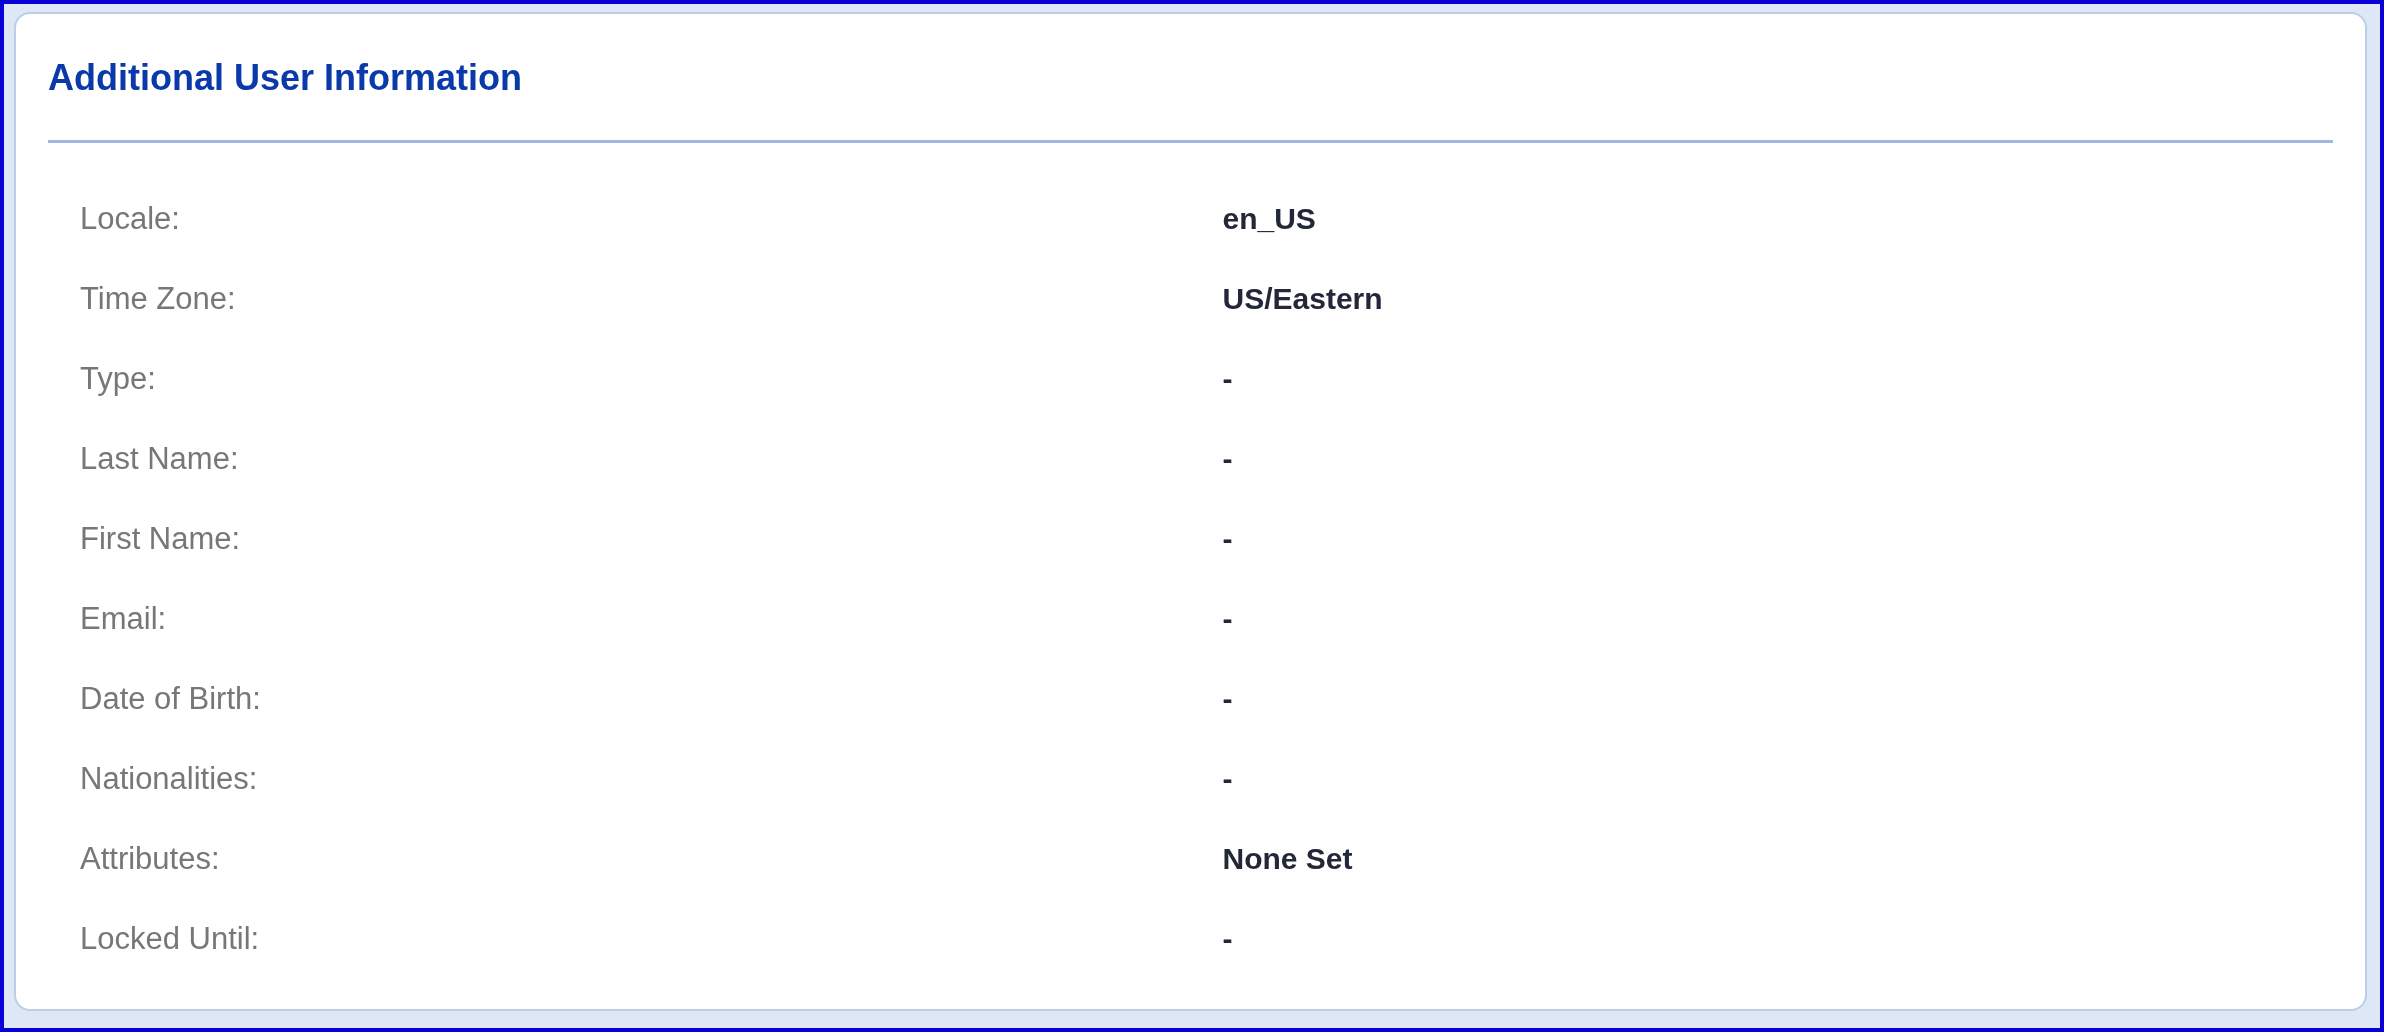 This screenshot has width=2384, height=1032. I want to click on field-label: First Name:, so click(160, 538).